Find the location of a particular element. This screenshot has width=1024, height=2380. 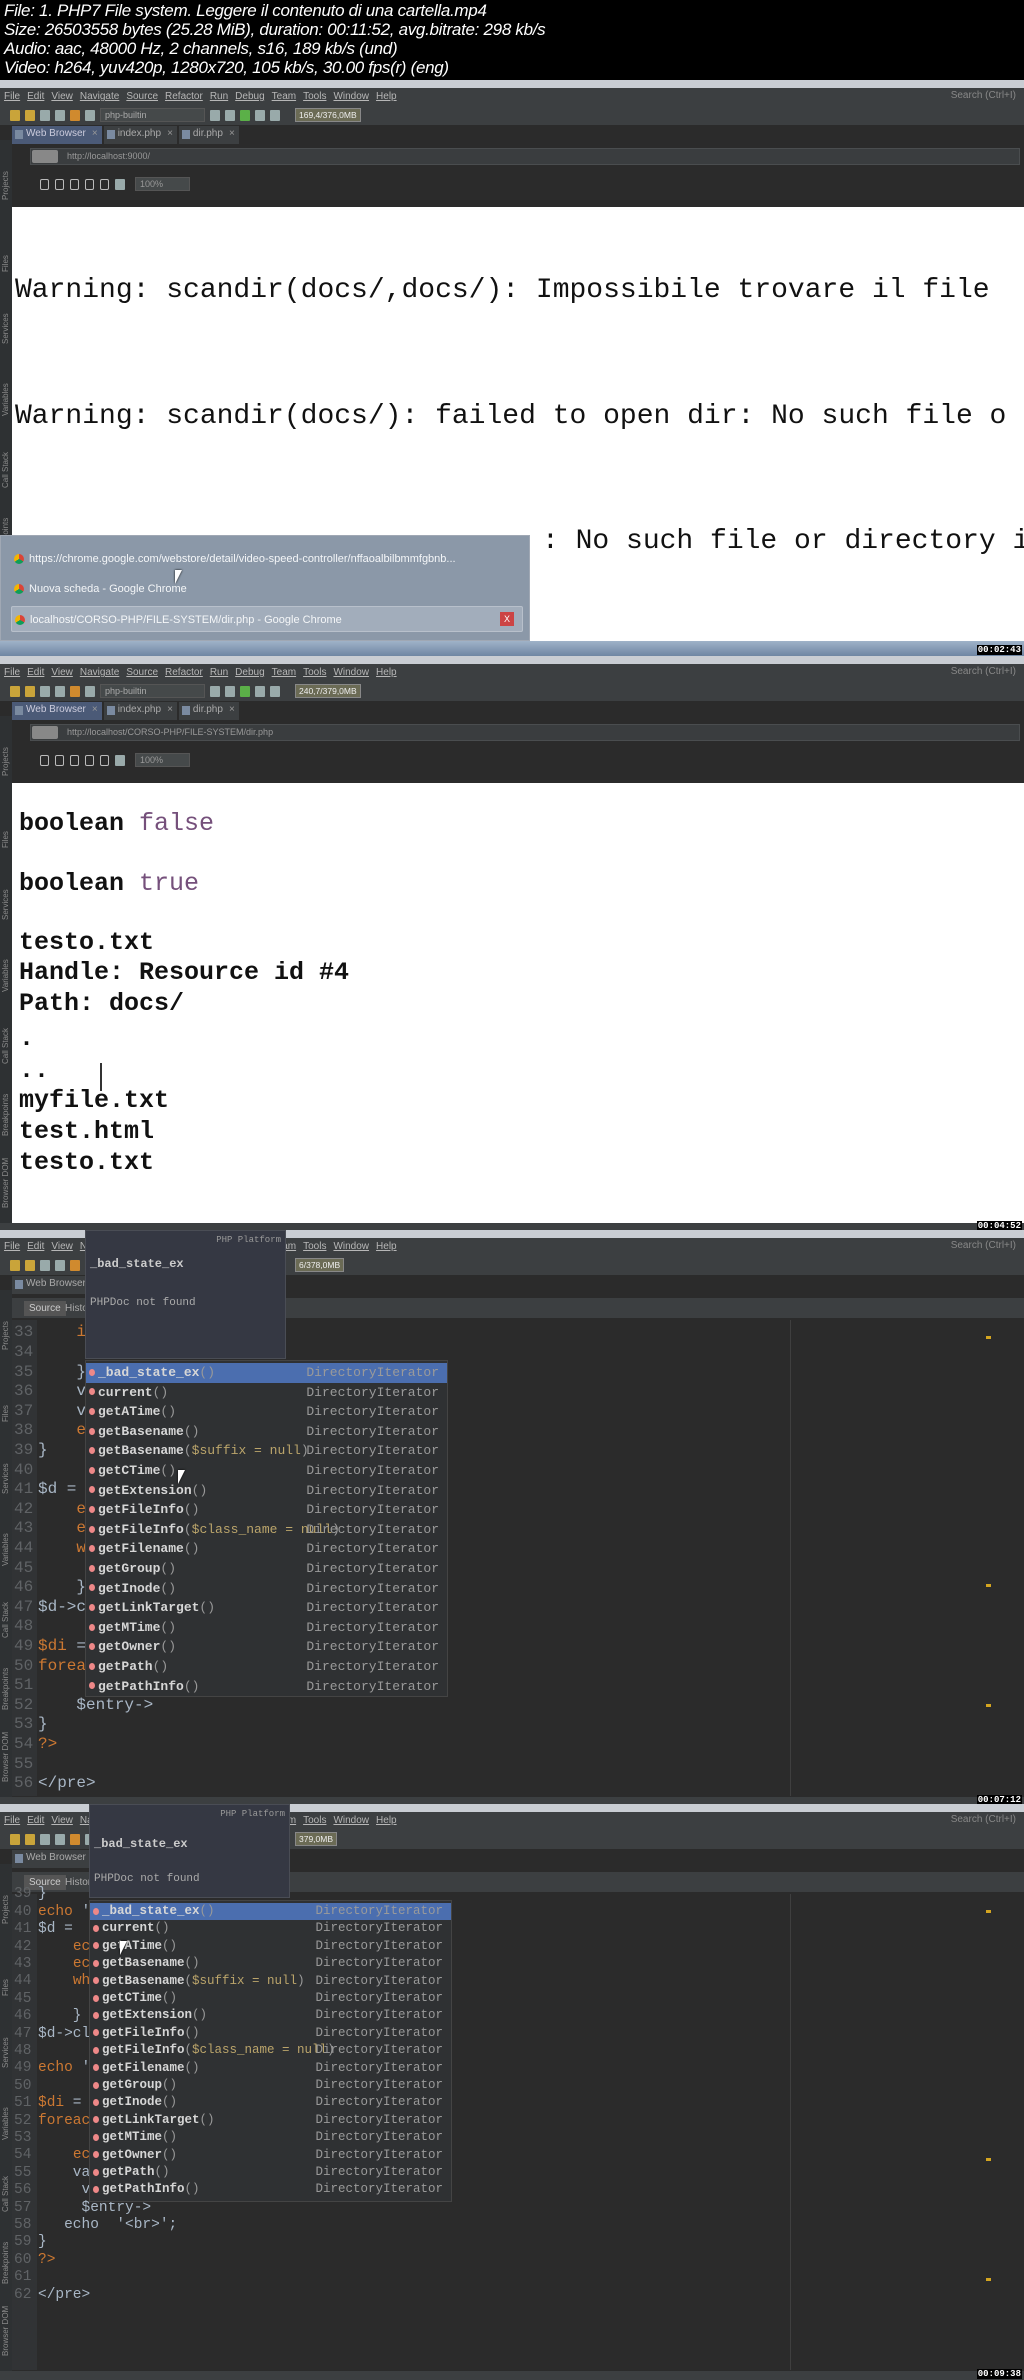

memory-indicator: 6/378,0MB is located at coordinates (320, 1265).